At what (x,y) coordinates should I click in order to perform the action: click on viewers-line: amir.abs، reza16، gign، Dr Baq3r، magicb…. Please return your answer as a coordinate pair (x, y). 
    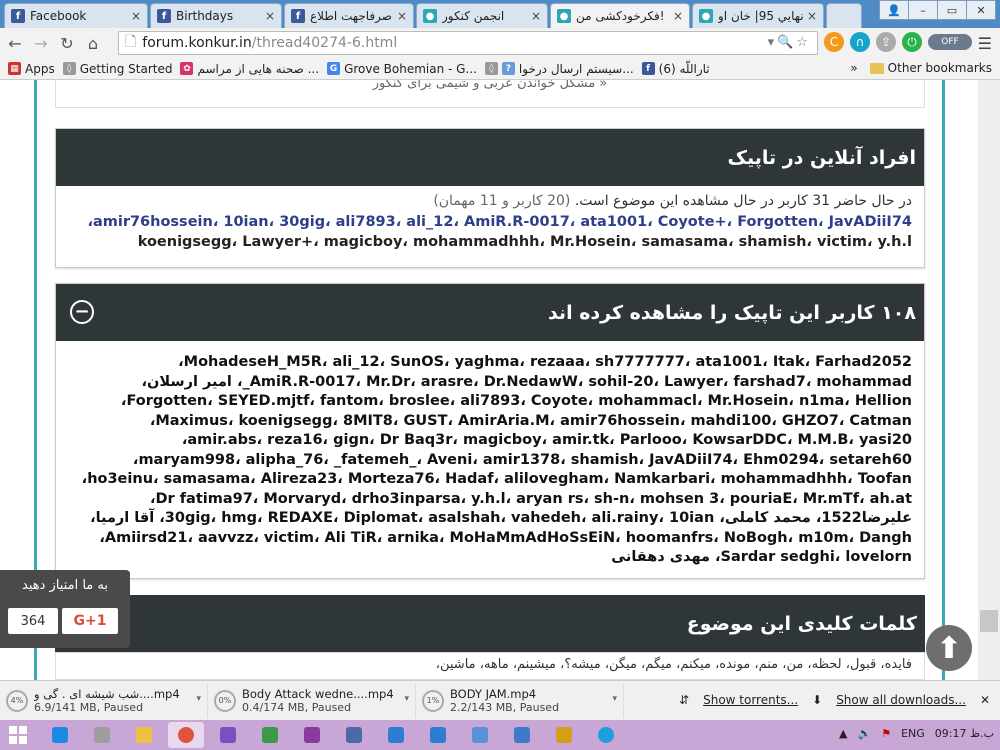
    Looking at the image, I should click on (490, 441).